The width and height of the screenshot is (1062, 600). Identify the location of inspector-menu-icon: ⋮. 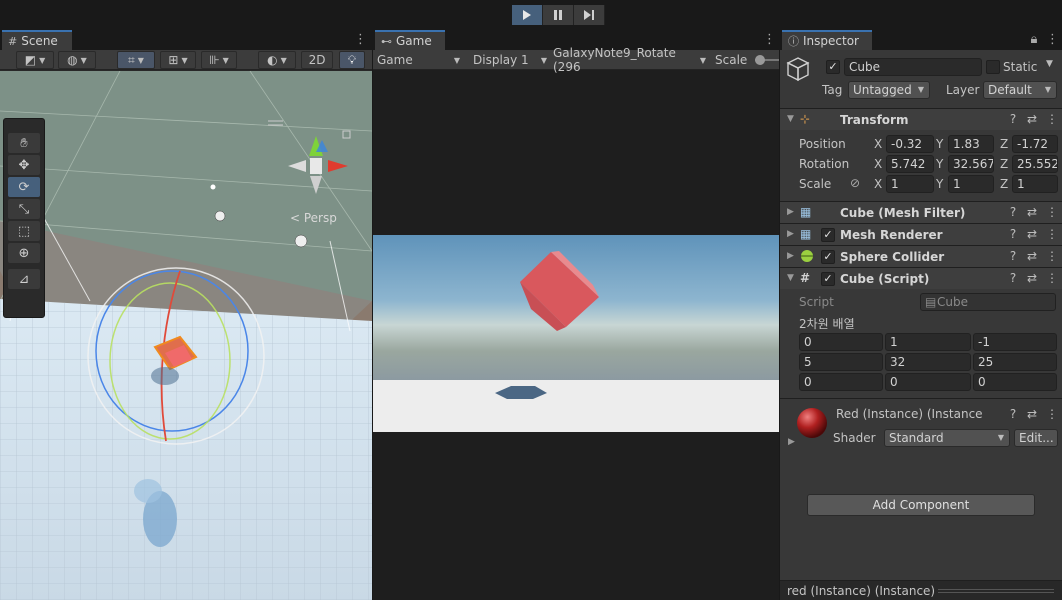
(1052, 40).